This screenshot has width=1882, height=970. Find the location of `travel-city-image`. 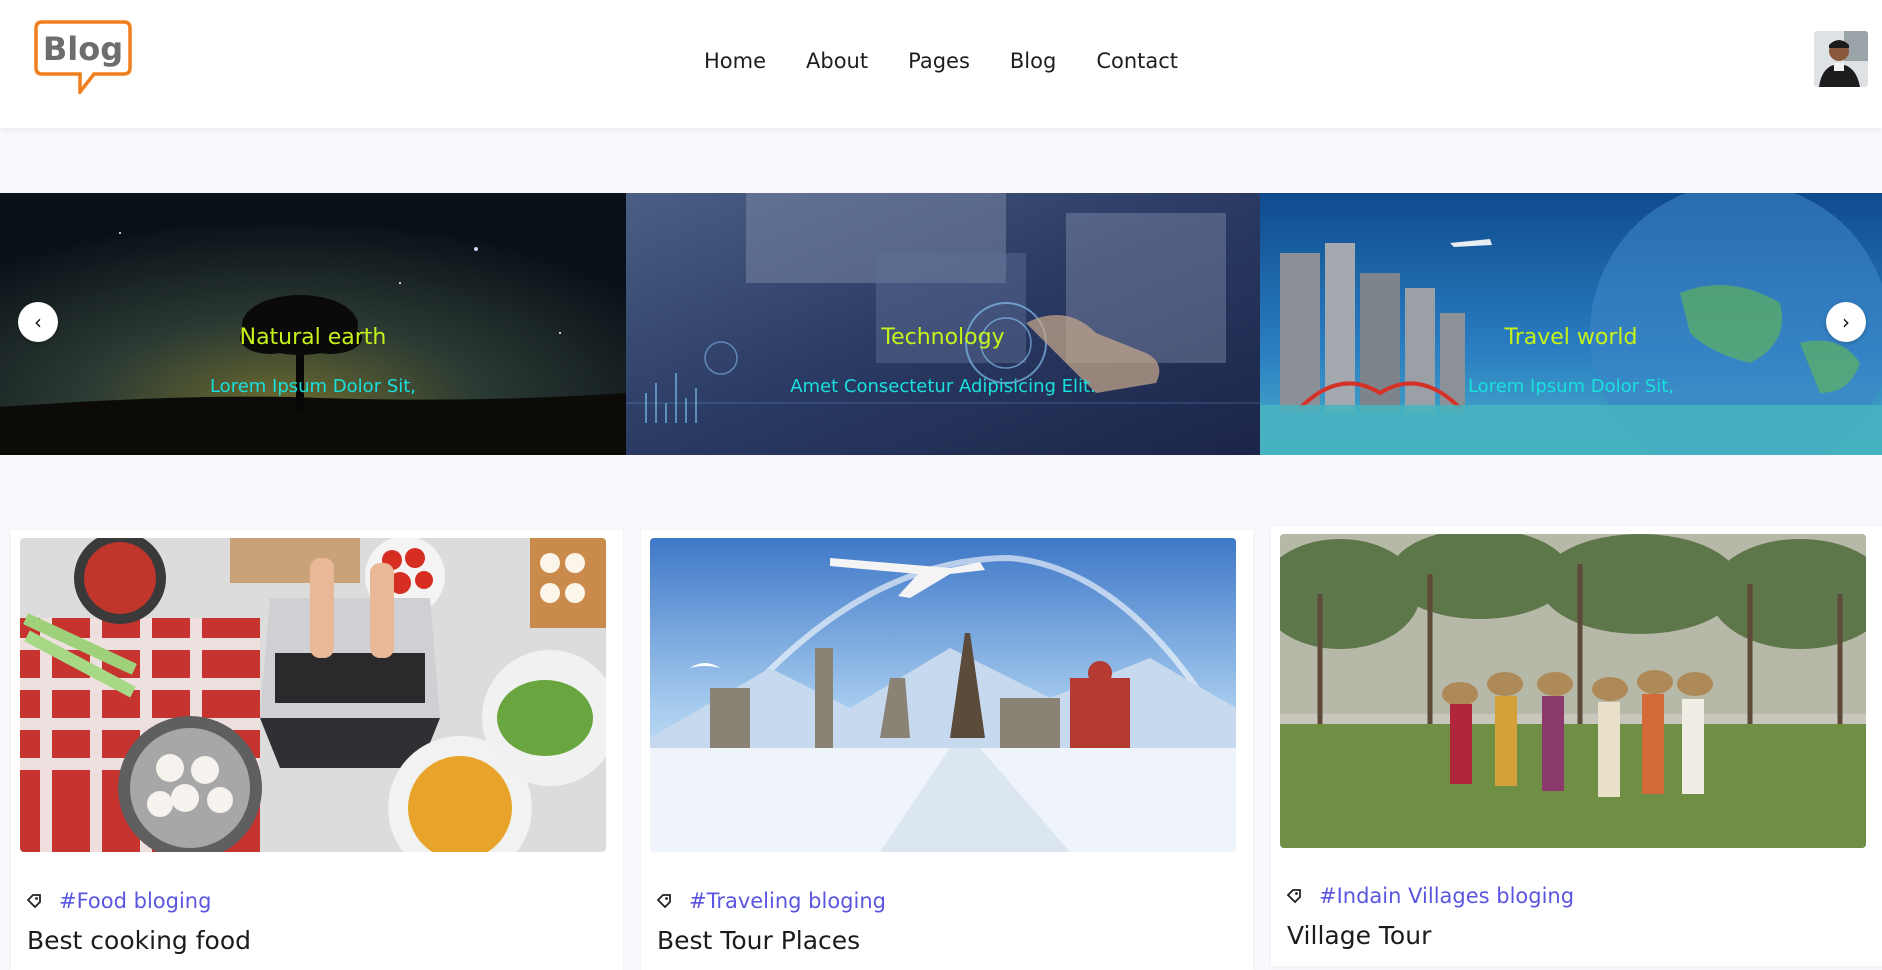

travel-city-image is located at coordinates (1571, 324).